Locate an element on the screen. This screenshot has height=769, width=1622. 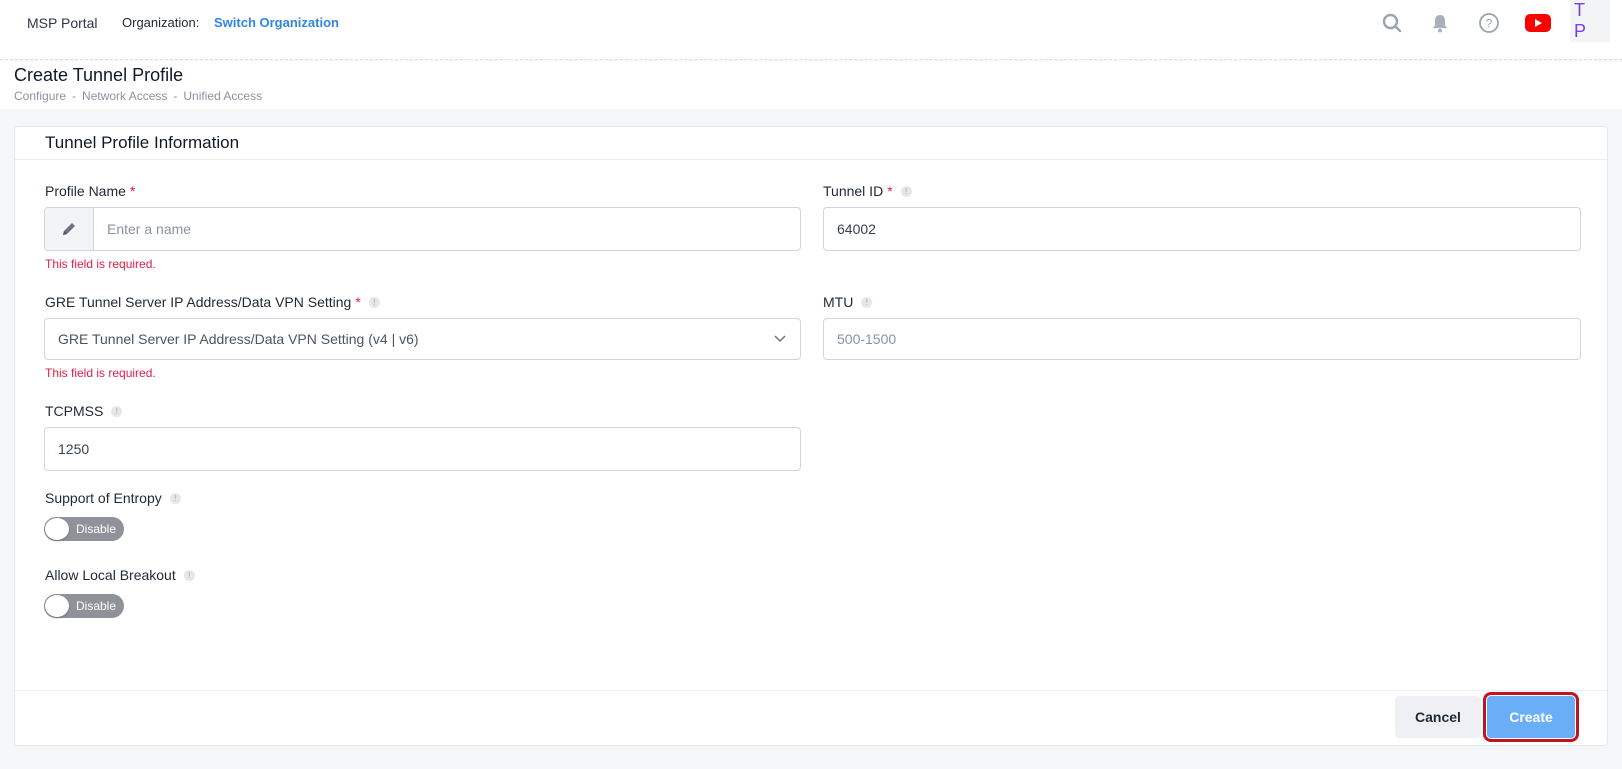
pencil-icon is located at coordinates (69, 229).